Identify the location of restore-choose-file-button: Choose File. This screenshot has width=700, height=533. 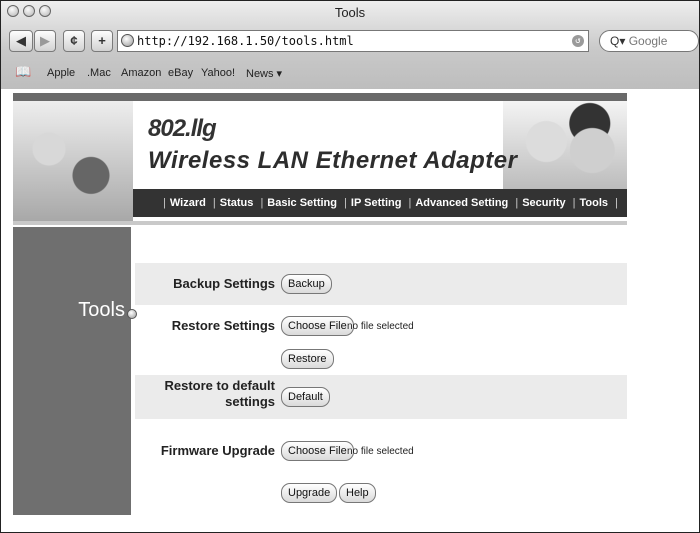
(317, 326).